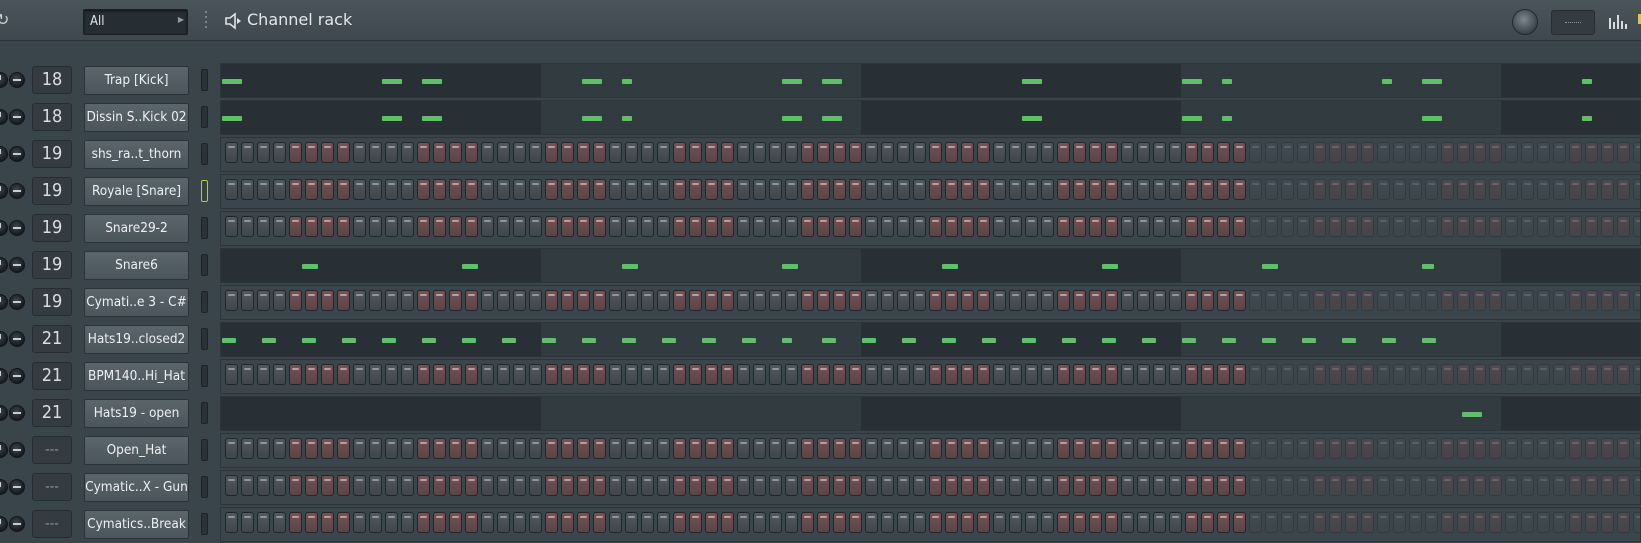 The width and height of the screenshot is (1641, 543). What do you see at coordinates (136, 228) in the screenshot?
I see `channel-name-button: Snare29-2` at bounding box center [136, 228].